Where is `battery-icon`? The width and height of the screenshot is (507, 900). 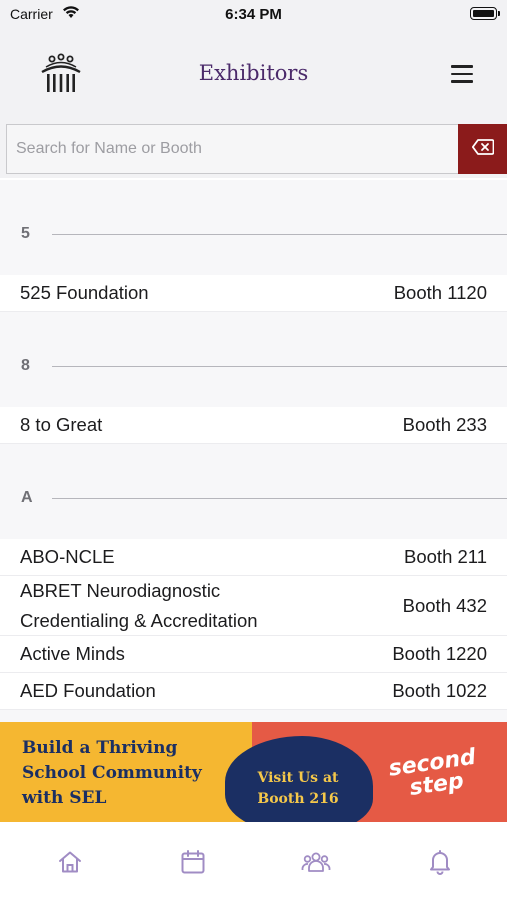 battery-icon is located at coordinates (485, 13).